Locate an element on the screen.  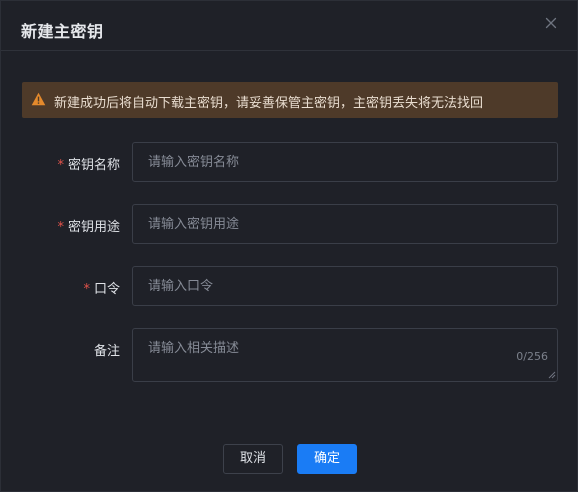
close-button is located at coordinates (551, 23).